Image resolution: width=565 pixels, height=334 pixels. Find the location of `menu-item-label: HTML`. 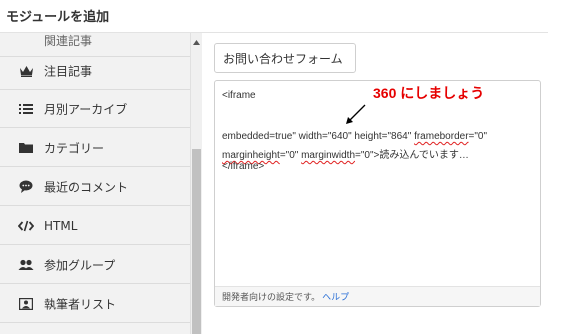

menu-item-label: HTML is located at coordinates (61, 225).